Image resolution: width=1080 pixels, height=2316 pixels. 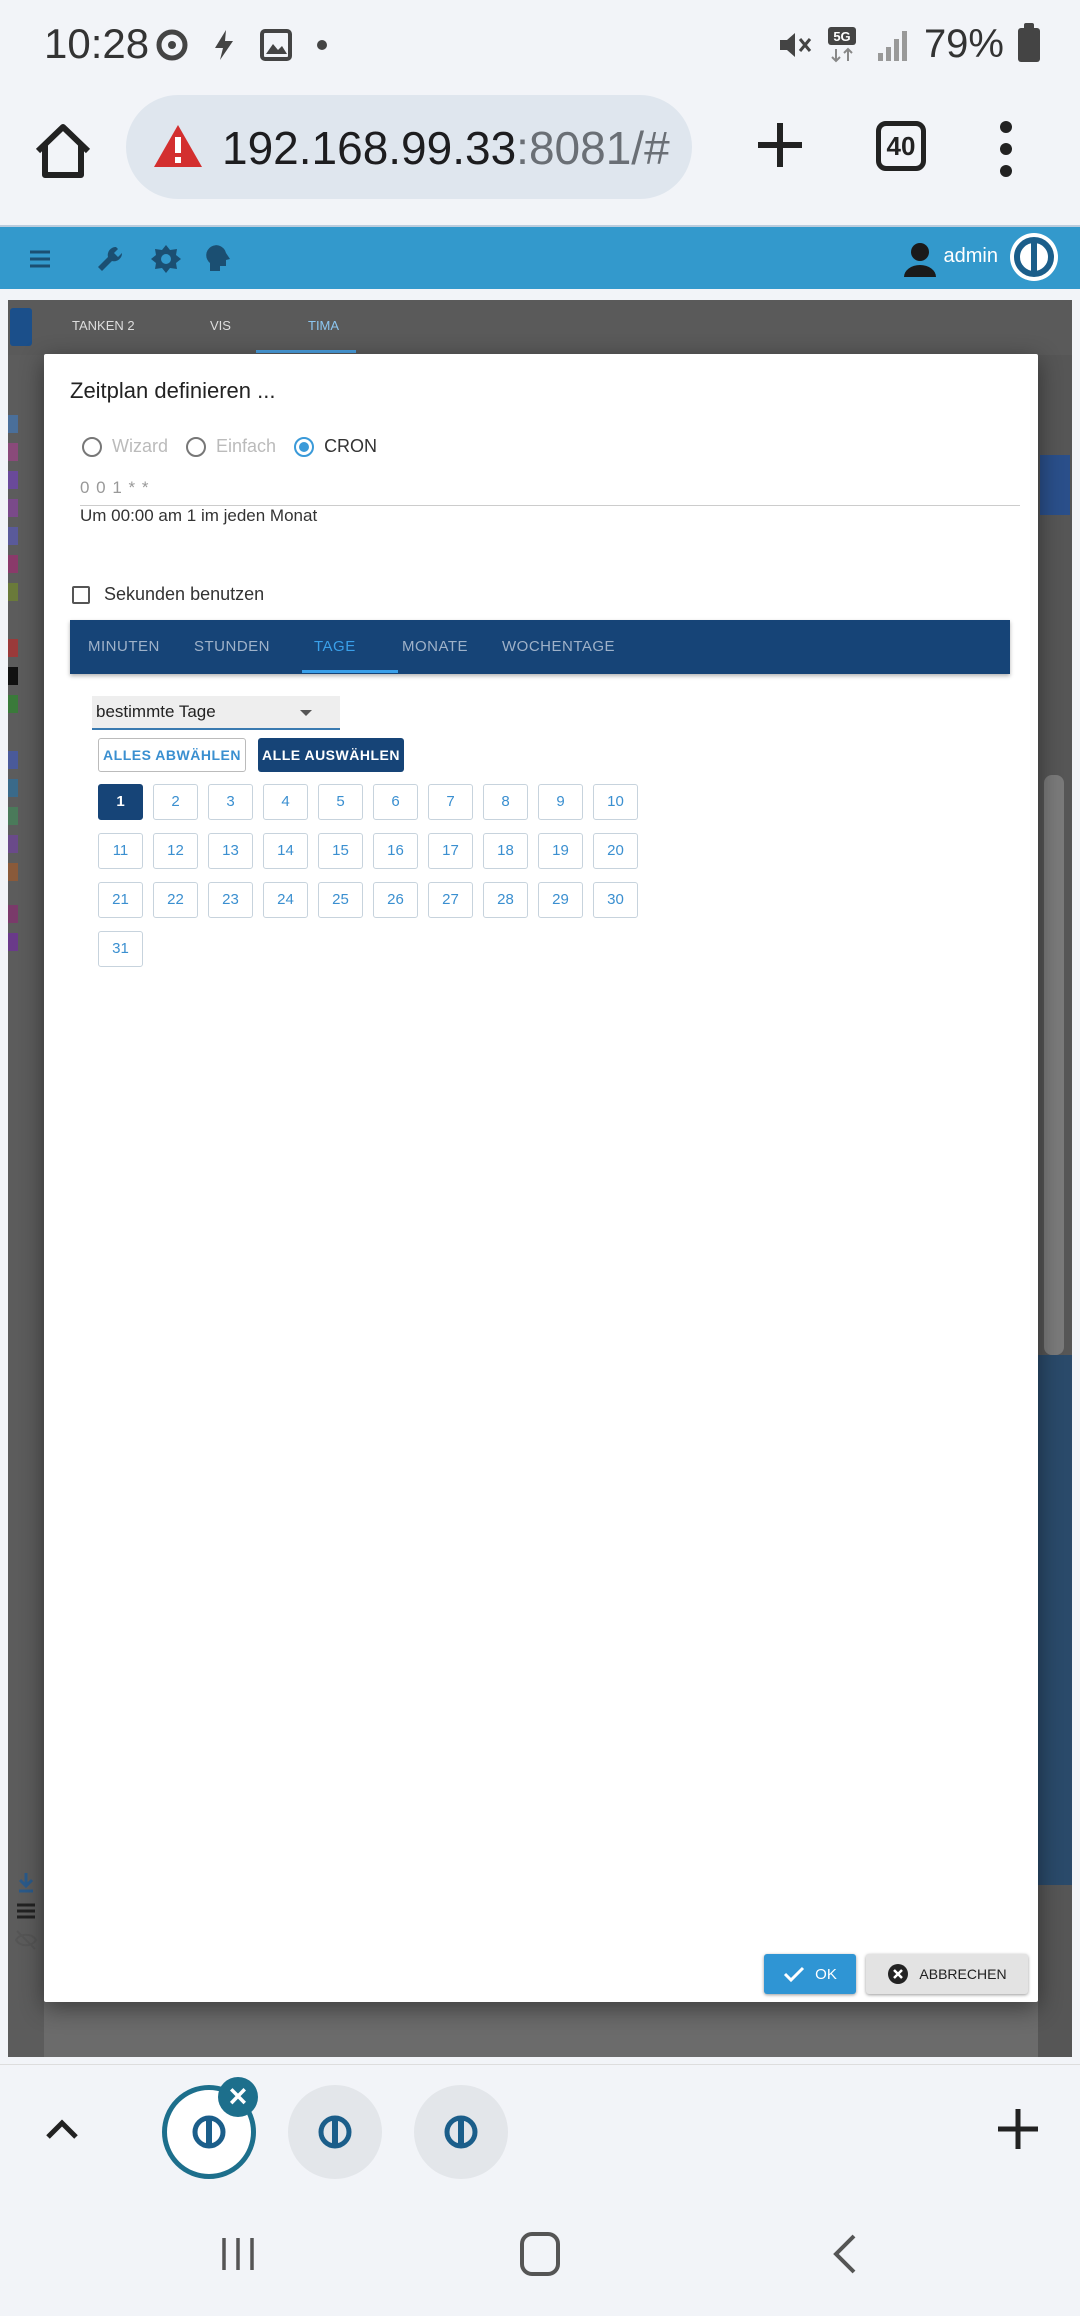 What do you see at coordinates (110, 259) in the screenshot?
I see `wrench-icon` at bounding box center [110, 259].